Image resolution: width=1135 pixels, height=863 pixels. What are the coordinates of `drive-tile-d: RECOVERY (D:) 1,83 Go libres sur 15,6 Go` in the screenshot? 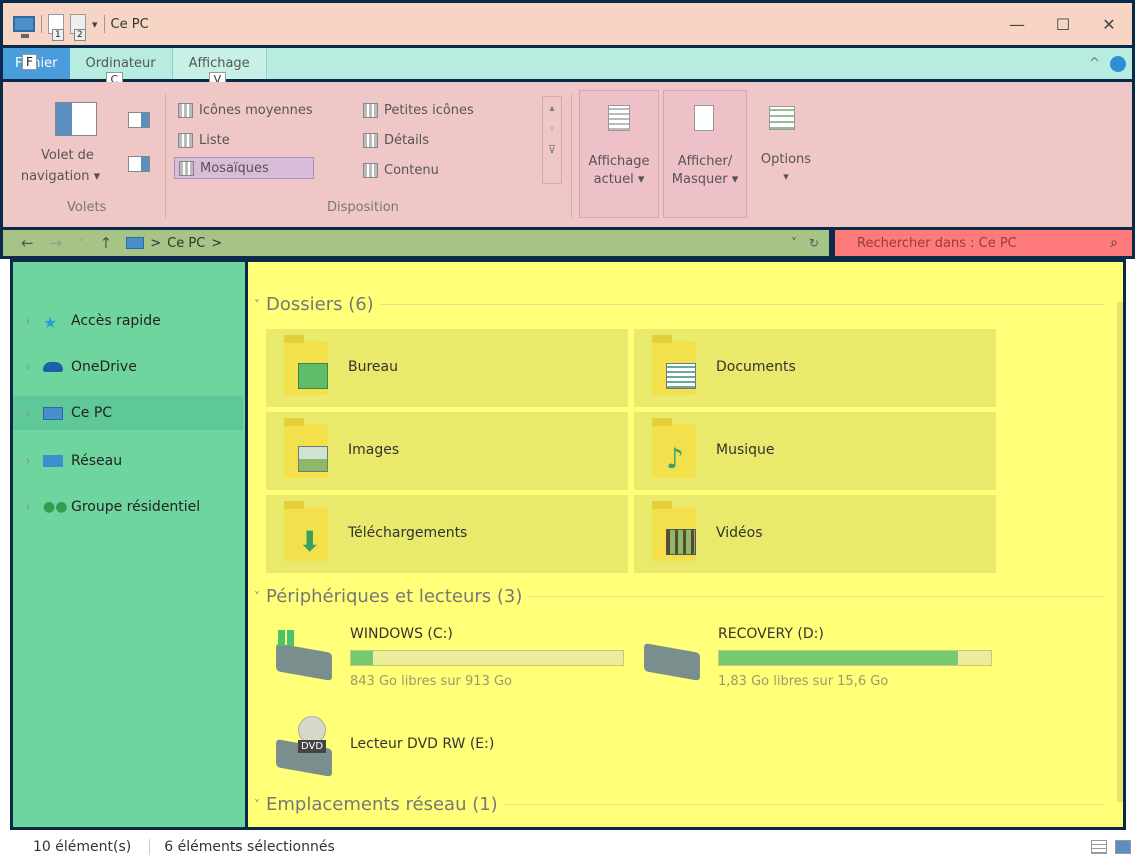 It's located at (824, 661).